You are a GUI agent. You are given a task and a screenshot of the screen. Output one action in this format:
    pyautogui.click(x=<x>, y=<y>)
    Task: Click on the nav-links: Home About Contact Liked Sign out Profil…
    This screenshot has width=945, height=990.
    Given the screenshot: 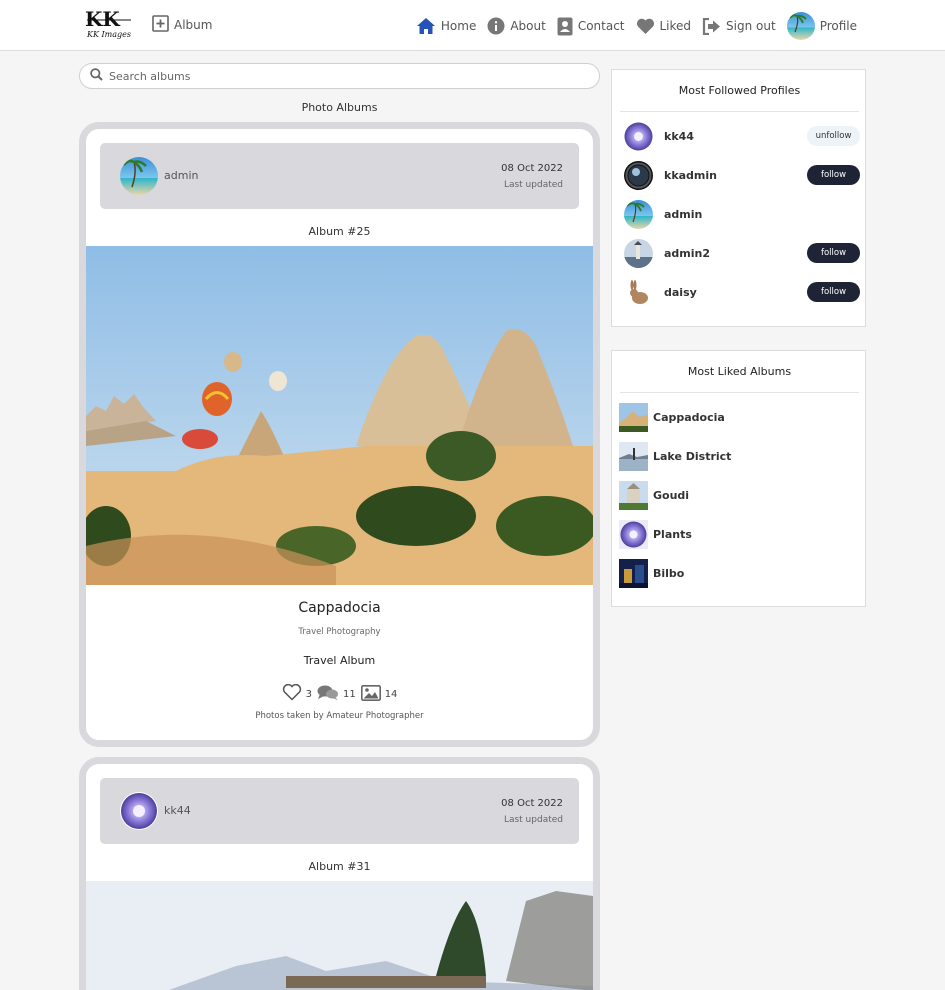 What is the action you would take?
    pyautogui.click(x=631, y=26)
    